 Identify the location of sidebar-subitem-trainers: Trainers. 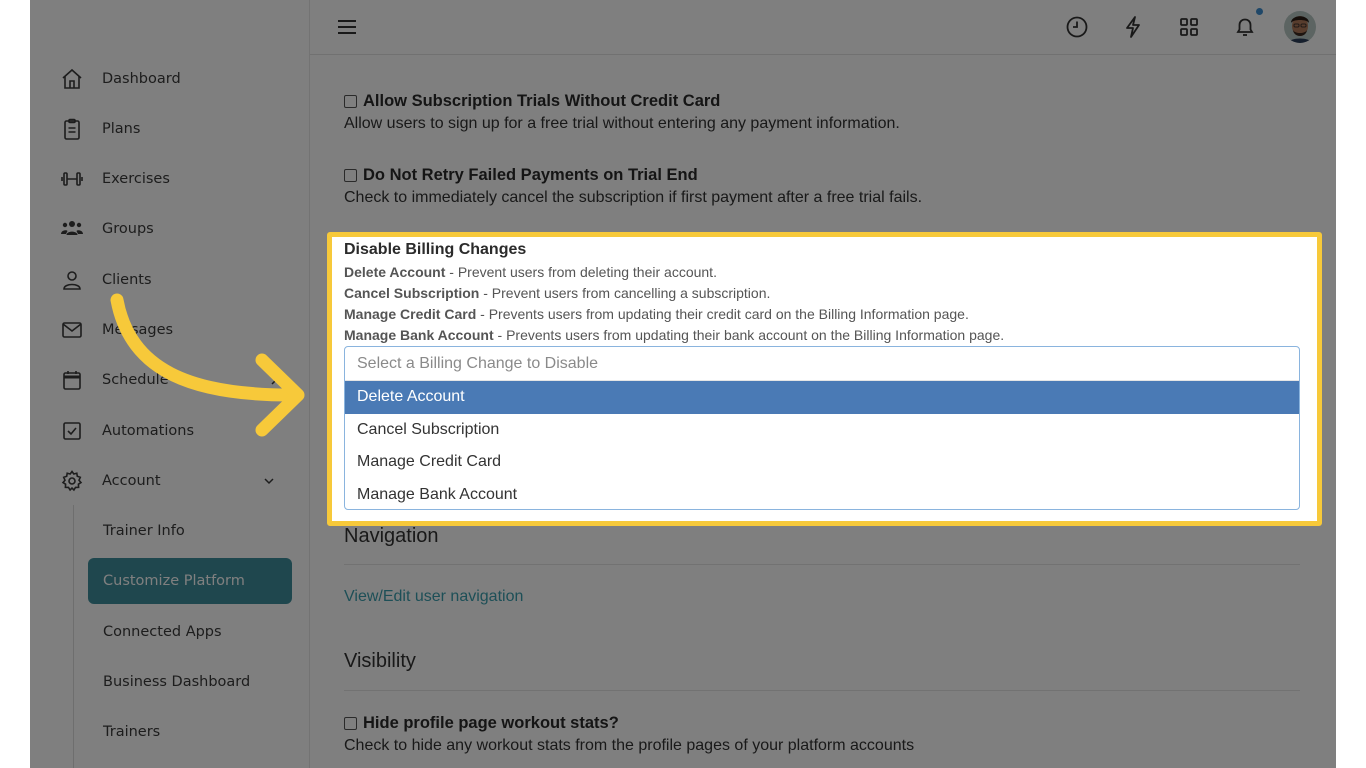
(190, 732).